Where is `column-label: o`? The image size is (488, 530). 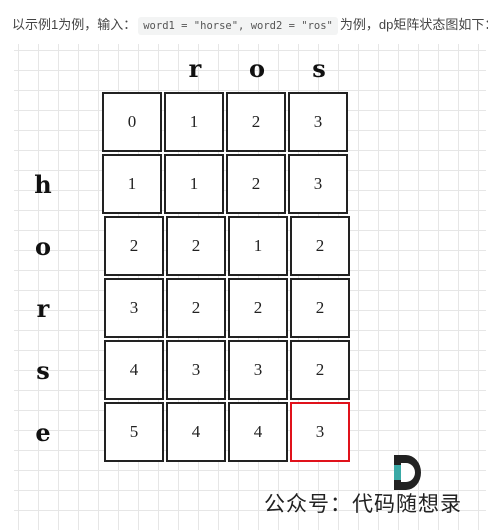 column-label: o is located at coordinates (256, 68).